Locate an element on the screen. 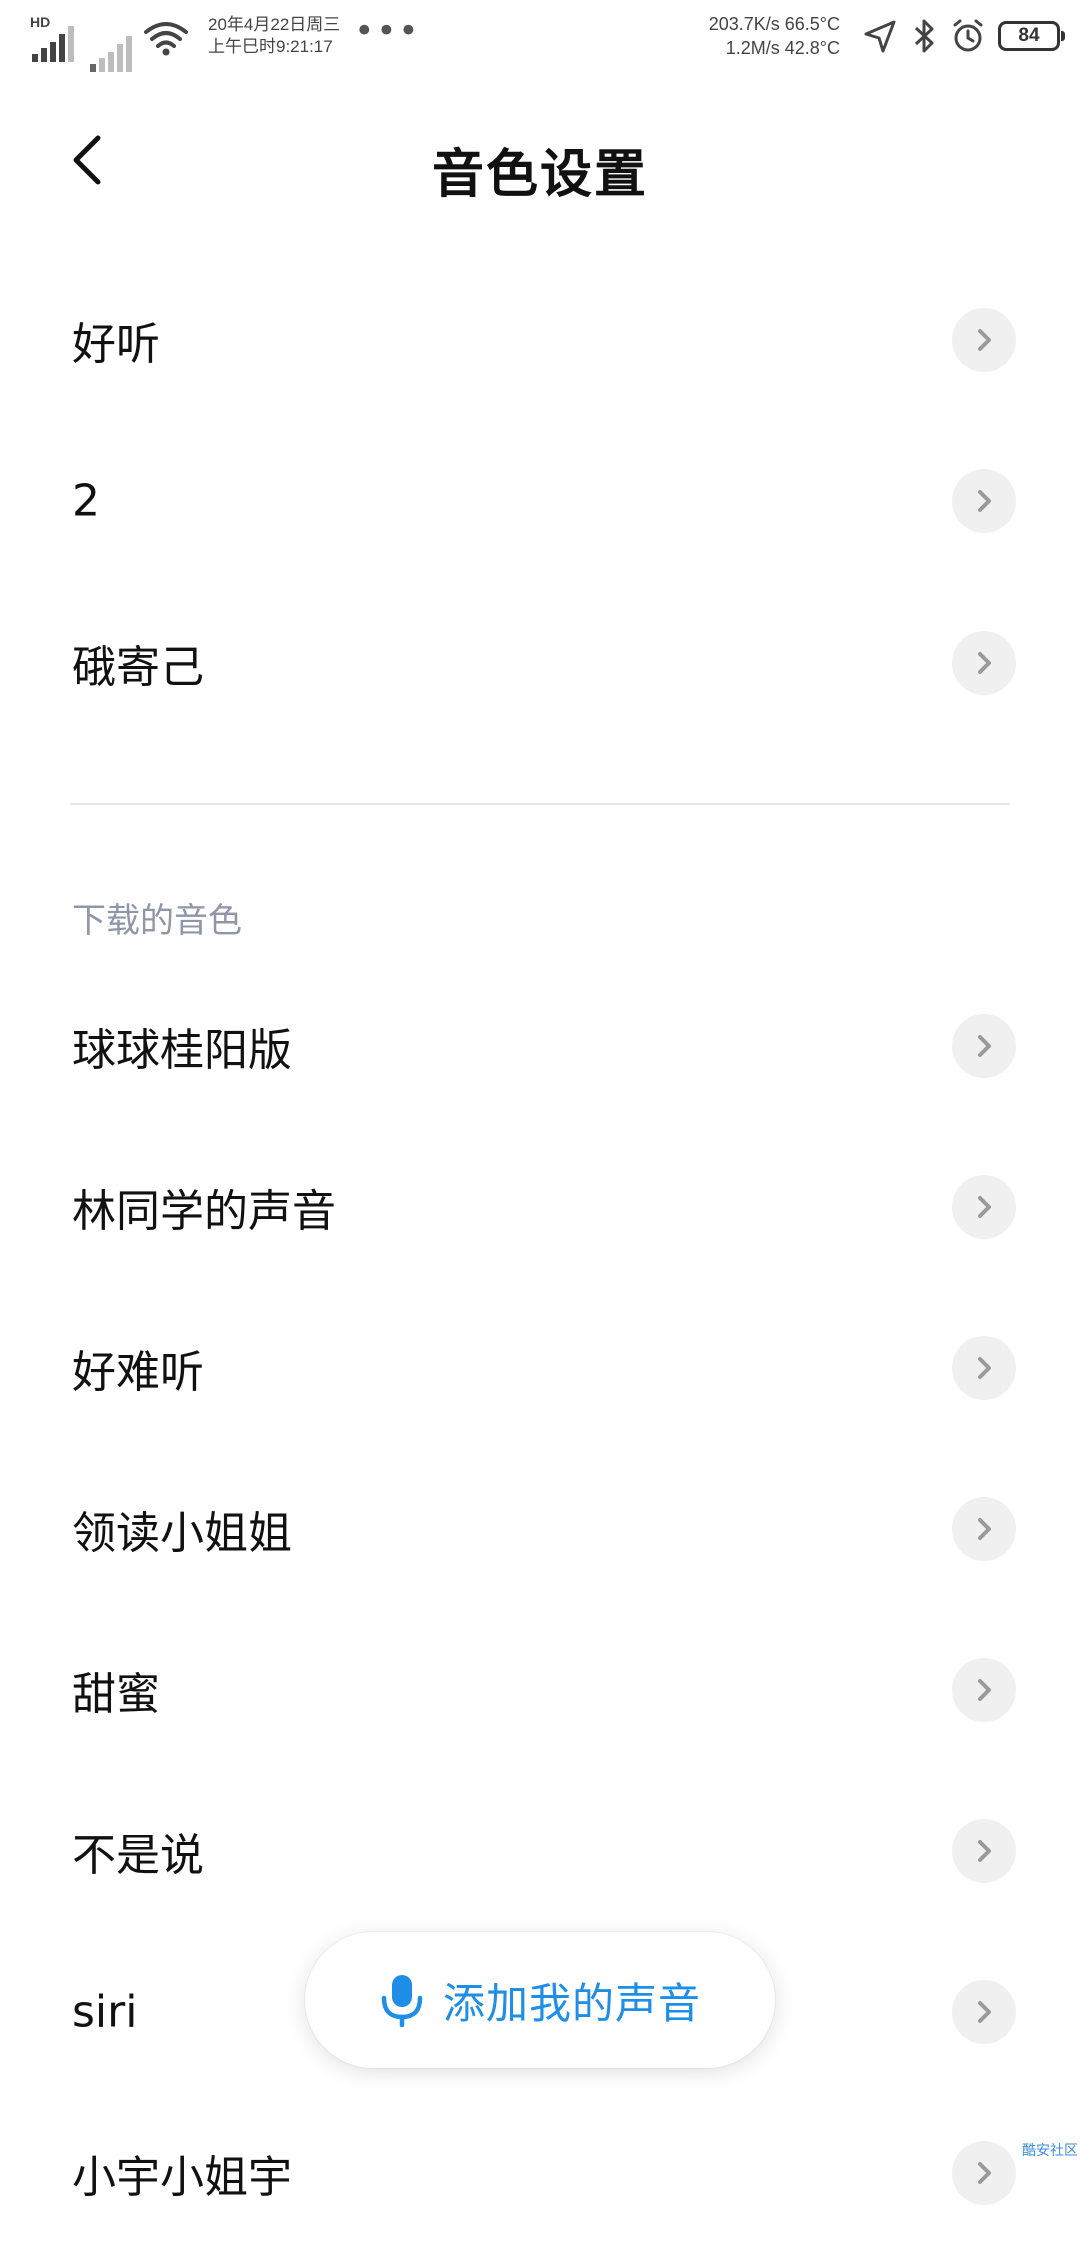 The width and height of the screenshot is (1080, 2248). network-speed-temp: 203.7K/s 66.5°C 1.2M/s 42.8°C is located at coordinates (774, 36).